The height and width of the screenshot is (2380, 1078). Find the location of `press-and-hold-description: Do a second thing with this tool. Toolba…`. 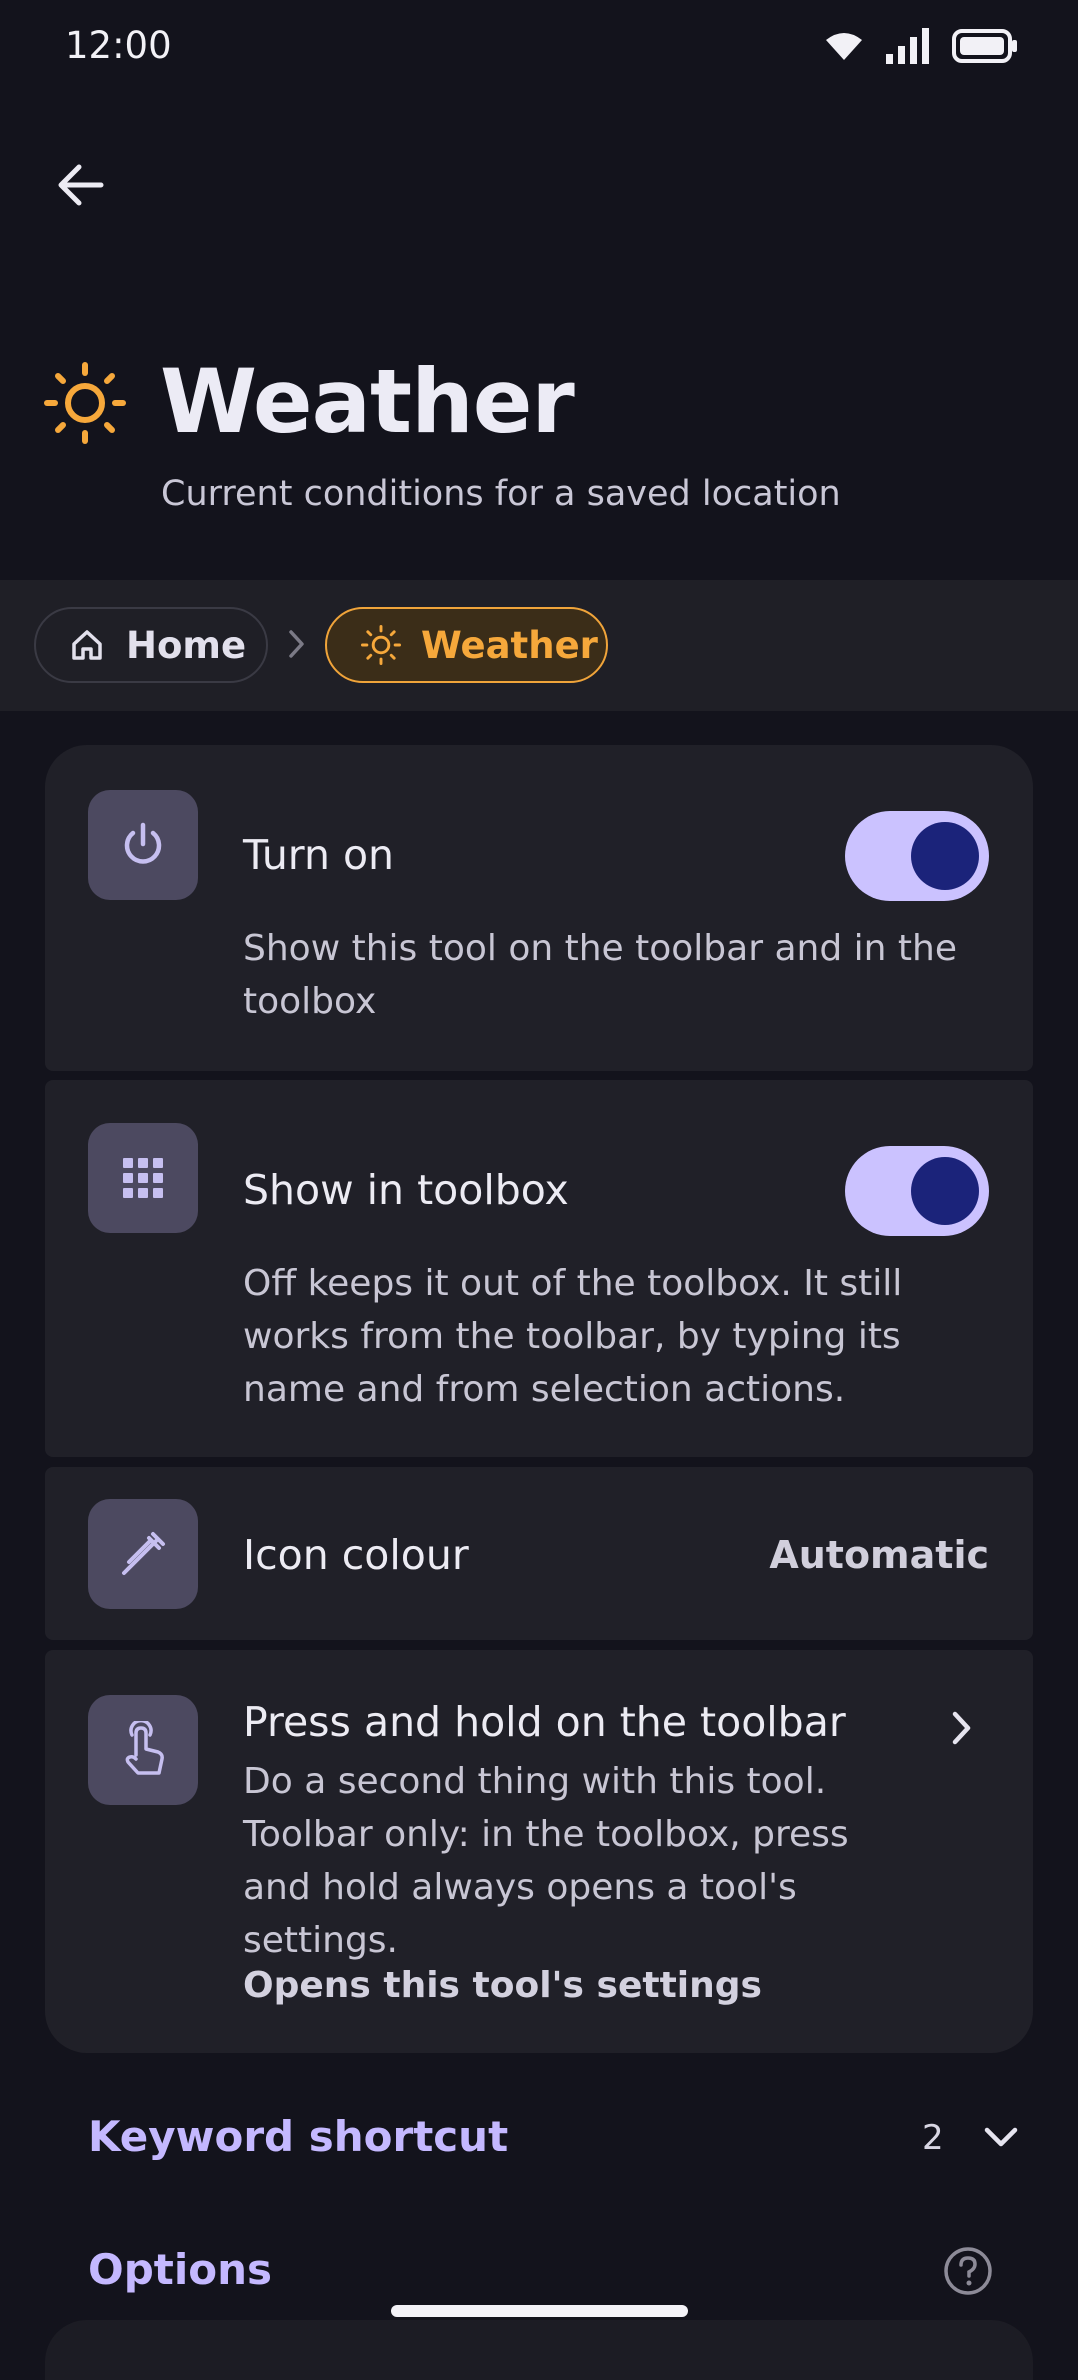

press-and-hold-description: Do a second thing with this tool. Toolba… is located at coordinates (546, 1861).